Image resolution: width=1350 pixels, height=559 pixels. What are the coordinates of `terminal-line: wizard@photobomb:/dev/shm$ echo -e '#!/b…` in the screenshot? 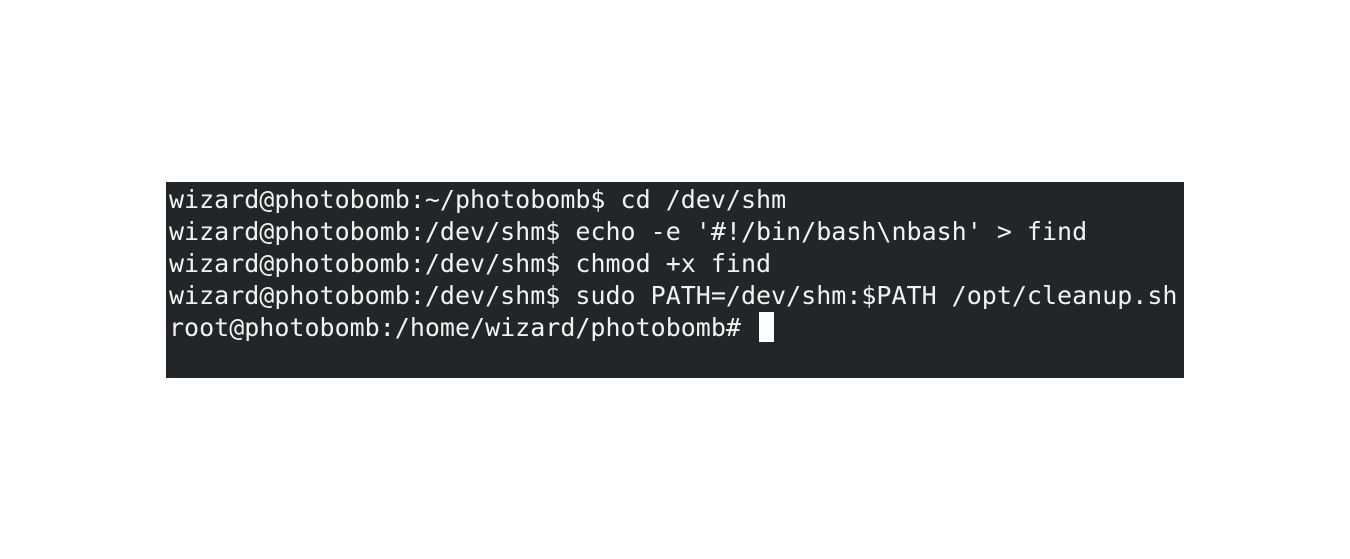 It's located at (676, 232).